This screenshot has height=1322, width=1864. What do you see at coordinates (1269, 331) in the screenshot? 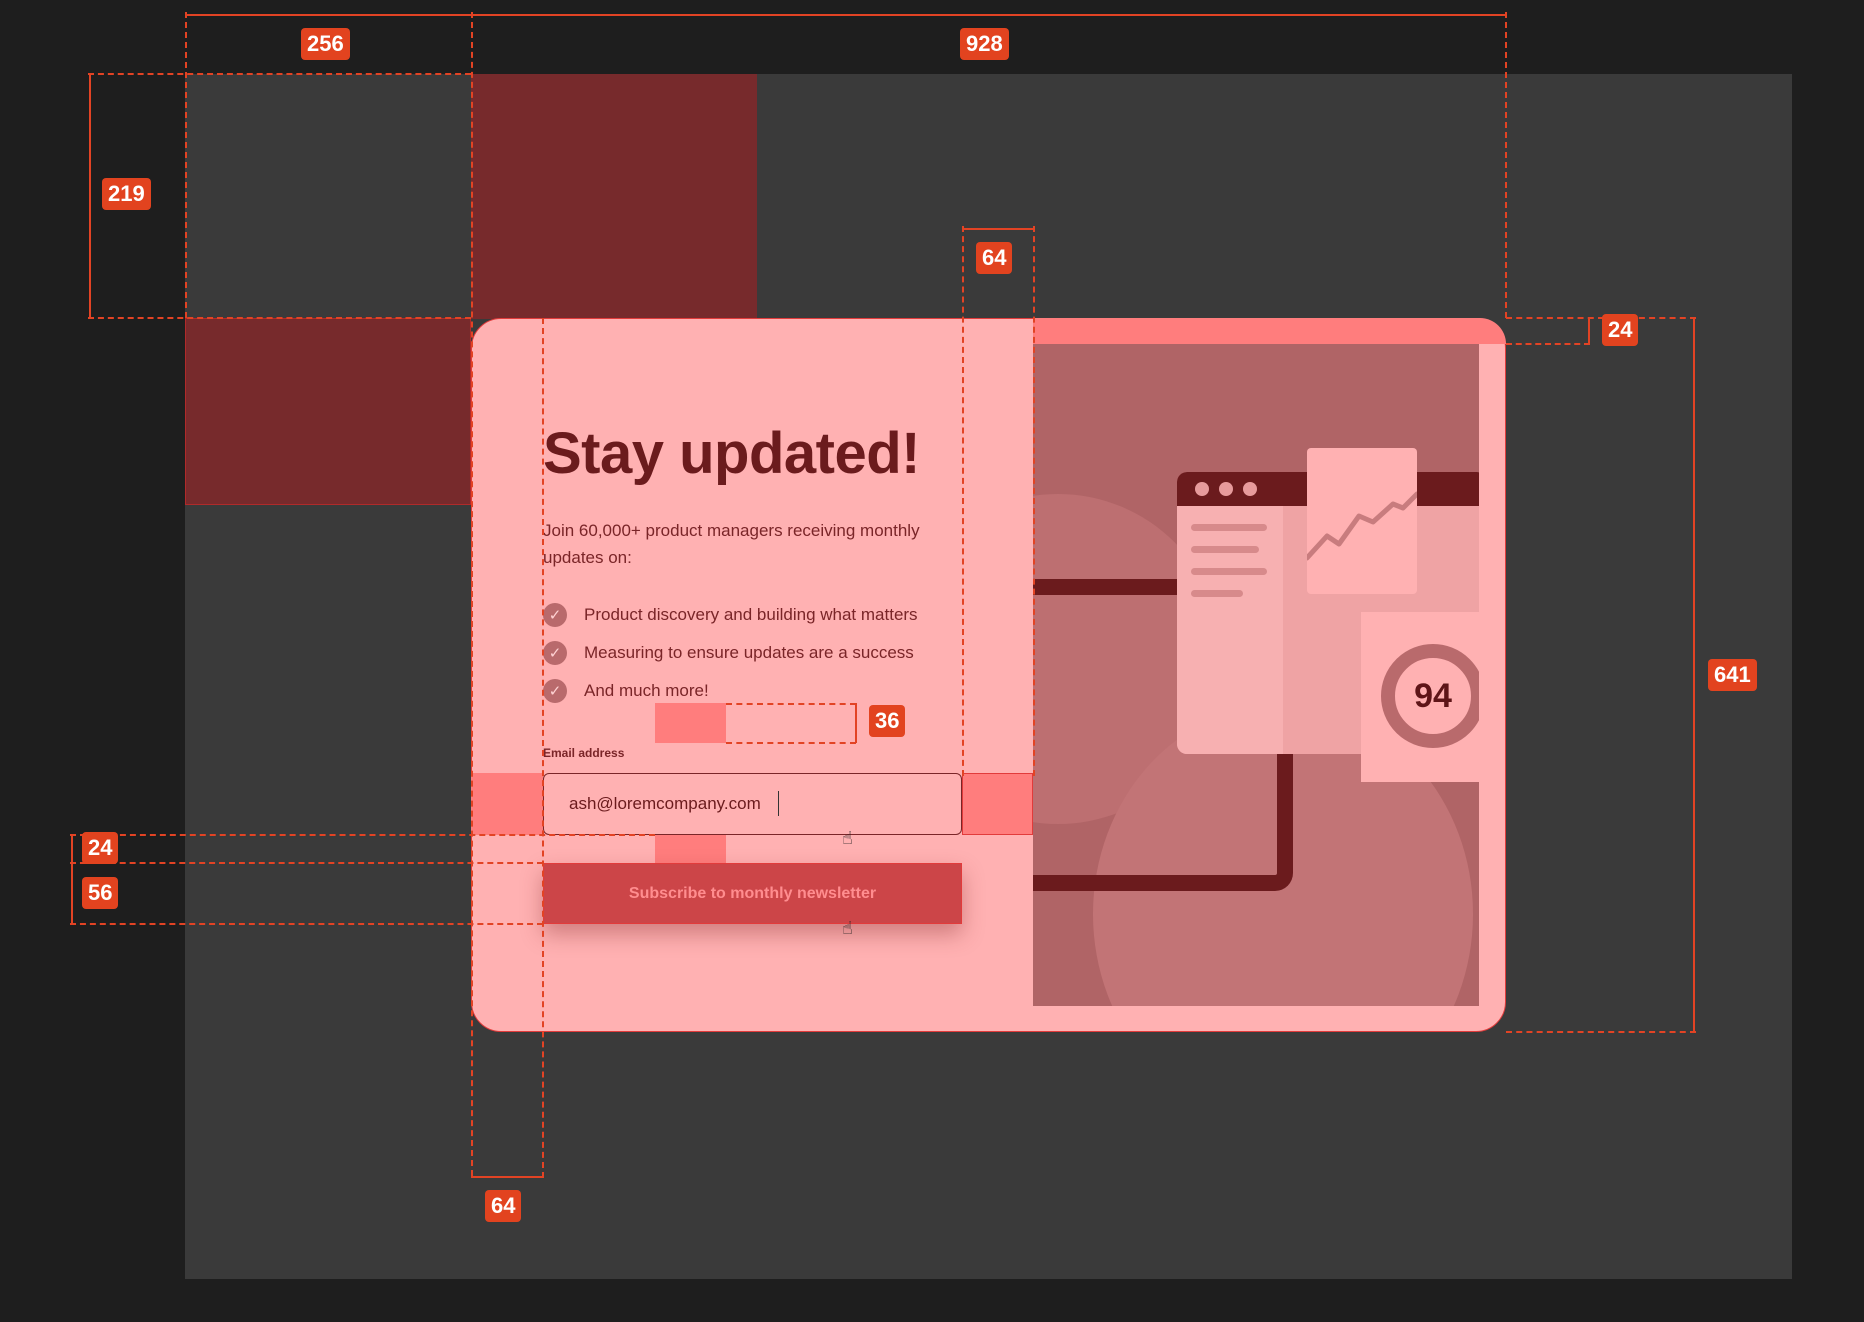
I see `image-top-padding-highlight` at bounding box center [1269, 331].